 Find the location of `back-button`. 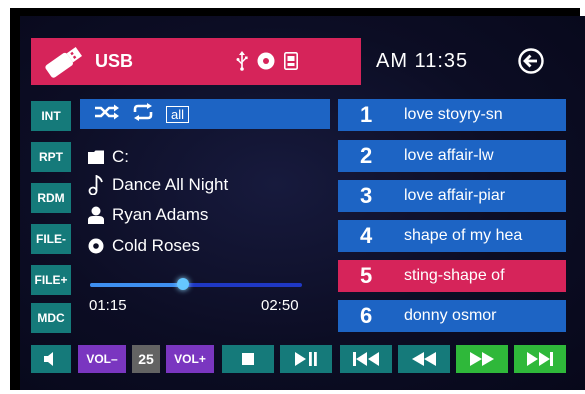

back-button is located at coordinates (531, 61).